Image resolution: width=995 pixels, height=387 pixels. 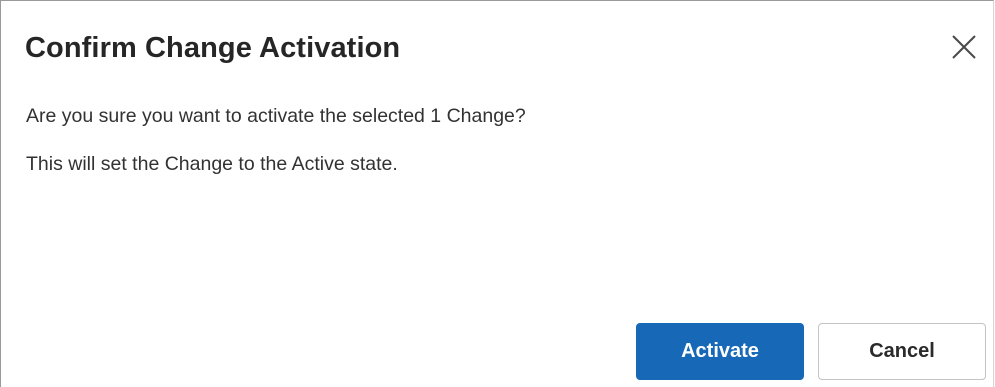 I want to click on dialog-title: Confirm Change Activation, so click(x=213, y=48).